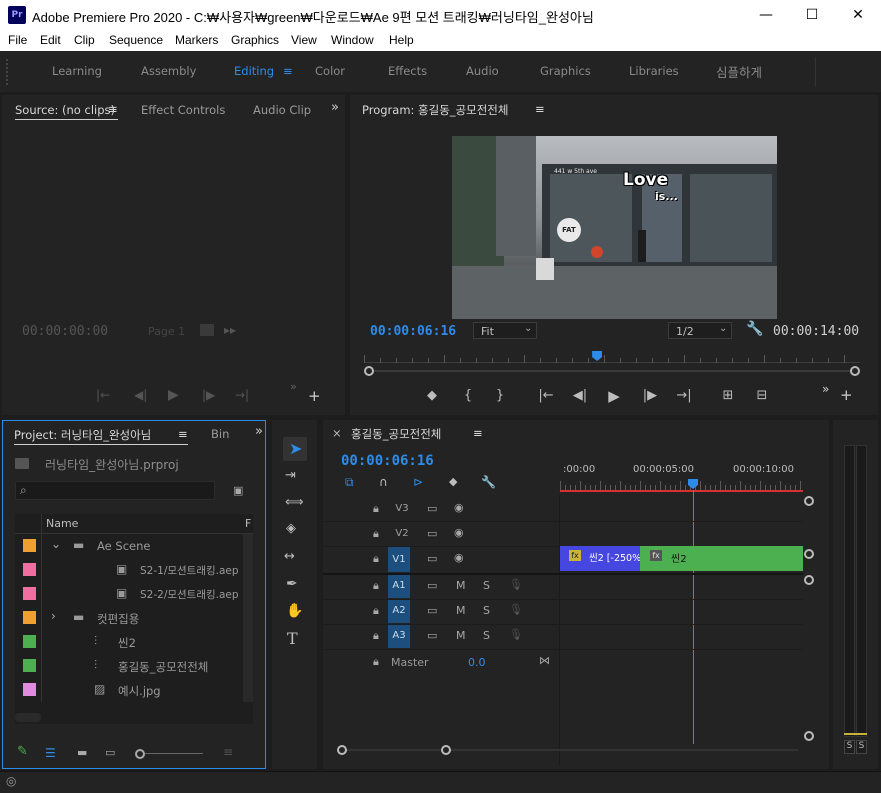 The height and width of the screenshot is (793, 881). What do you see at coordinates (612, 358) in the screenshot?
I see `program-time-ruler` at bounding box center [612, 358].